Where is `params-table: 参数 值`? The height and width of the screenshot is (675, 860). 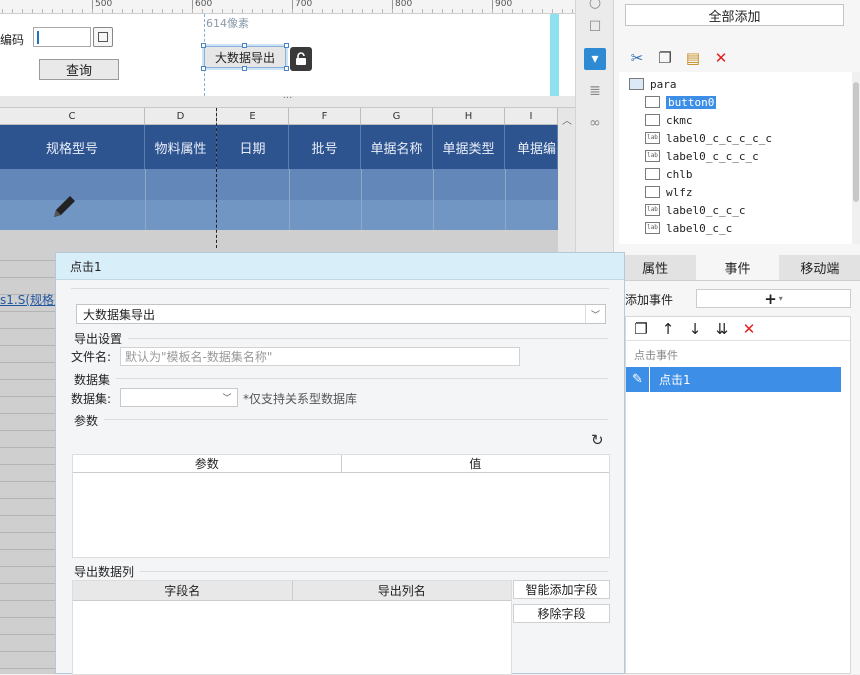 params-table: 参数 值 is located at coordinates (341, 506).